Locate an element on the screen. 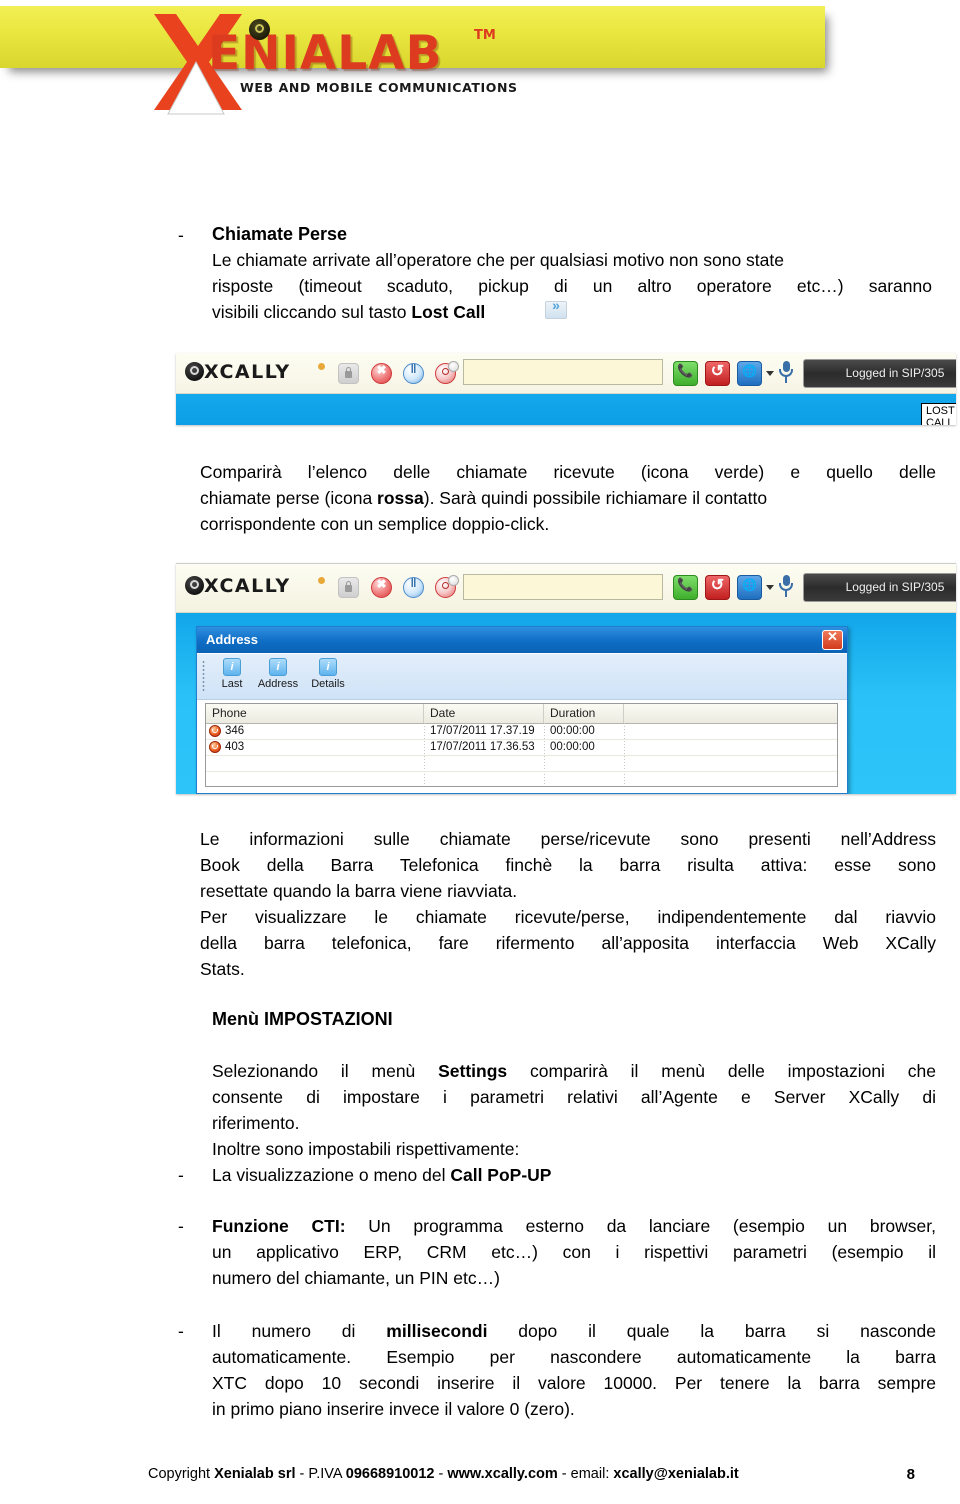 Image resolution: width=960 pixels, height=1504 pixels. para-chiamate-perse-line3: visibili cliccando sul tasto Lost Call is located at coordinates (348, 312).